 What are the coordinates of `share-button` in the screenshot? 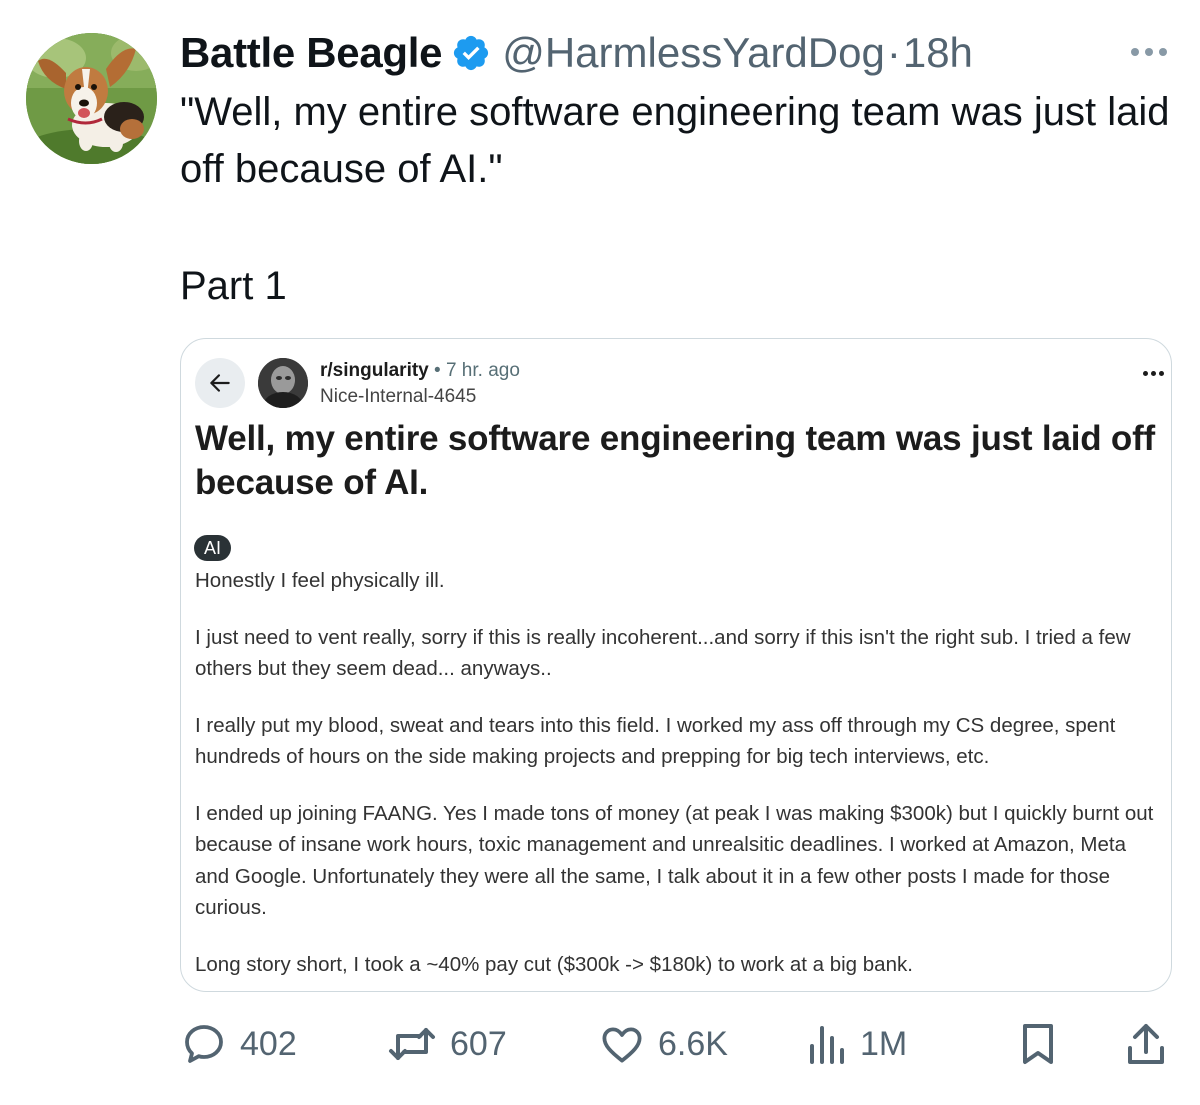 It's located at (1146, 1044).